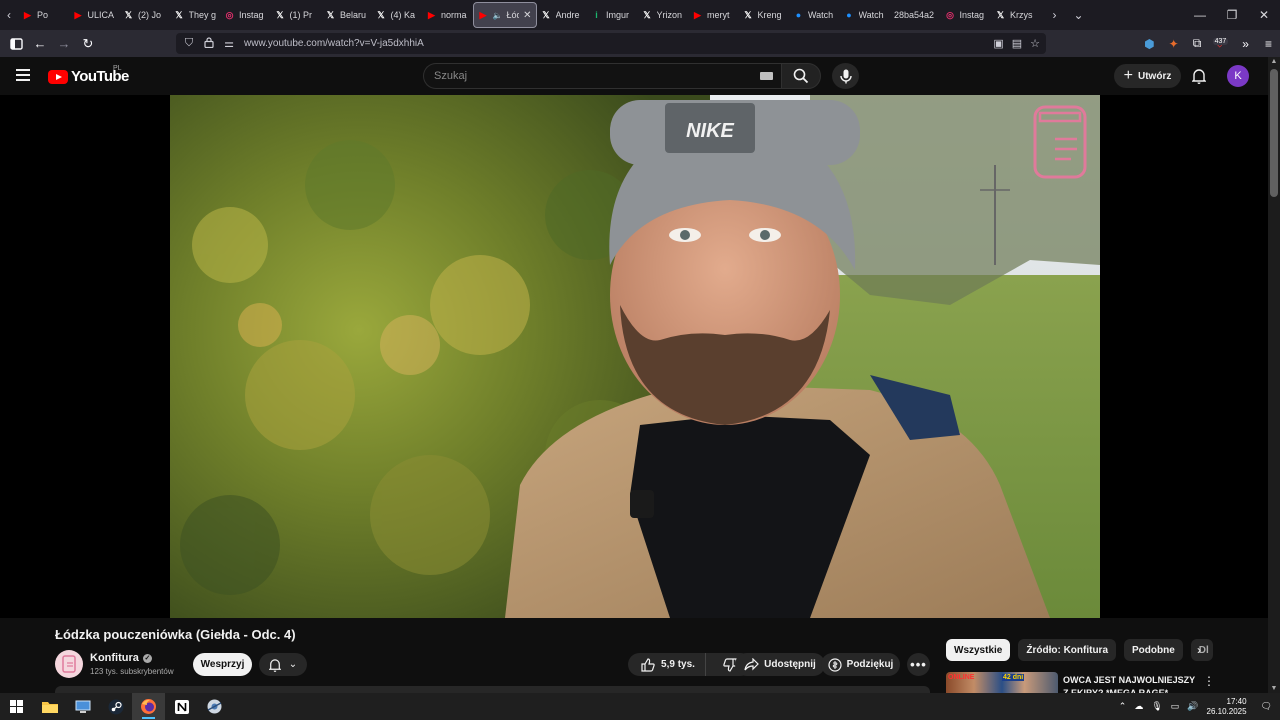 The width and height of the screenshot is (1280, 720). Describe the element at coordinates (82, 706) in the screenshot. I see `remote-desktop-icon` at that location.